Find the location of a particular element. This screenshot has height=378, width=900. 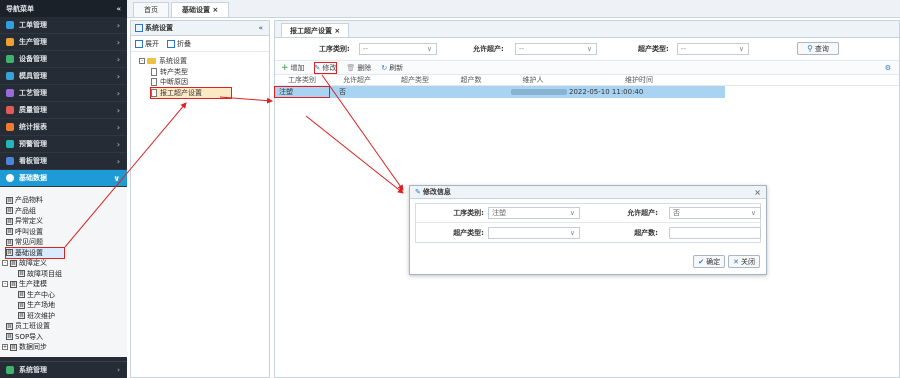

allow-overproduction-select: 否 ∨ is located at coordinates (715, 213).